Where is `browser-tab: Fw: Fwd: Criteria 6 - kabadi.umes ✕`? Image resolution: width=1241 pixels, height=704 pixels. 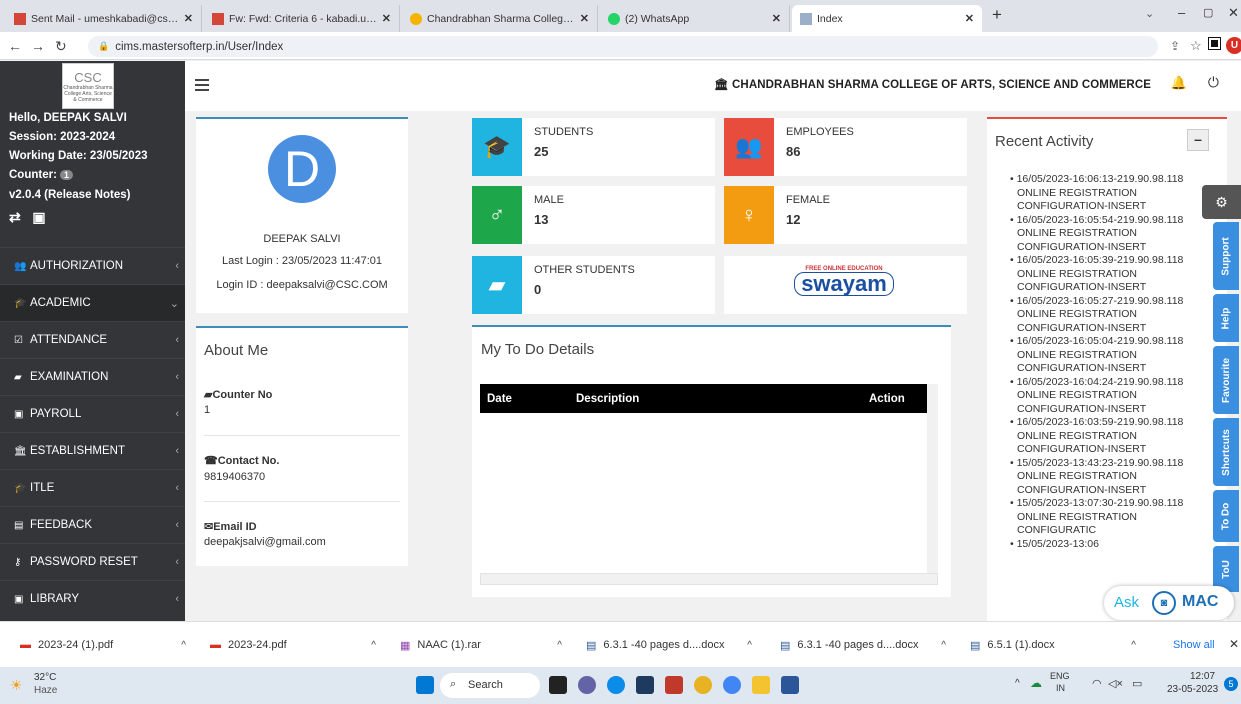 browser-tab: Fw: Fwd: Criteria 6 - kabadi.umes ✕ is located at coordinates (302, 18).